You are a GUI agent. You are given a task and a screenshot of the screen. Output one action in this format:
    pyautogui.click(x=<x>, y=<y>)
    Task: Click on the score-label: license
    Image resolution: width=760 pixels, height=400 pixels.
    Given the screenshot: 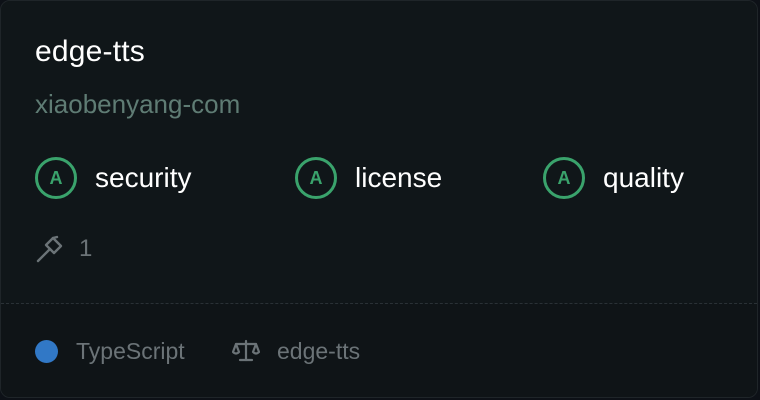 What is the action you would take?
    pyautogui.click(x=399, y=177)
    